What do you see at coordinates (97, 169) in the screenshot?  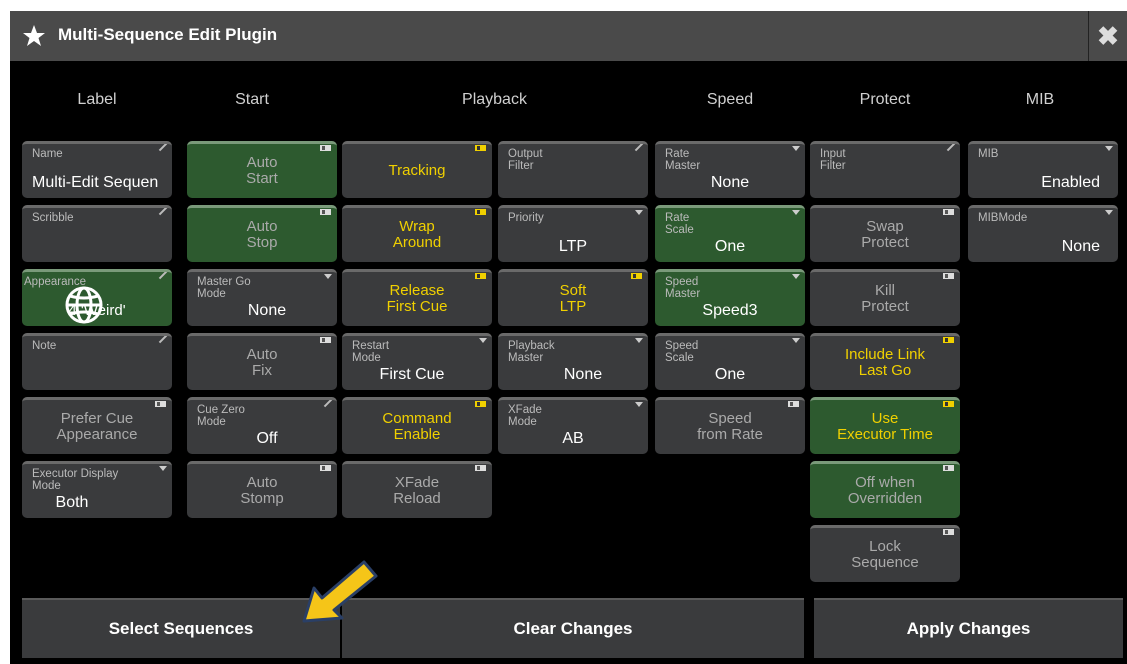 I see `name-field: Name Multi-Edit Sequen` at bounding box center [97, 169].